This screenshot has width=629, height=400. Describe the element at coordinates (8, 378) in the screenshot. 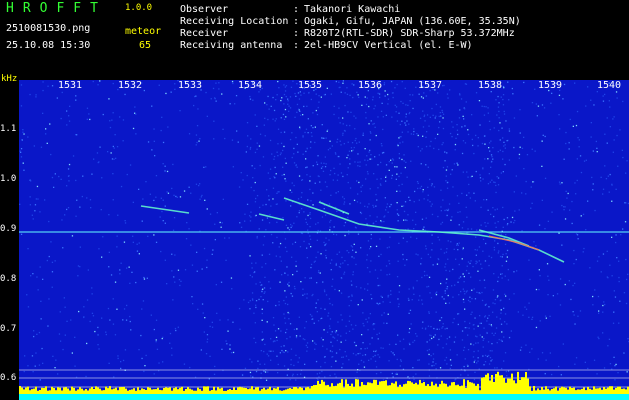

I see `y-tick-label: 0.6` at that location.